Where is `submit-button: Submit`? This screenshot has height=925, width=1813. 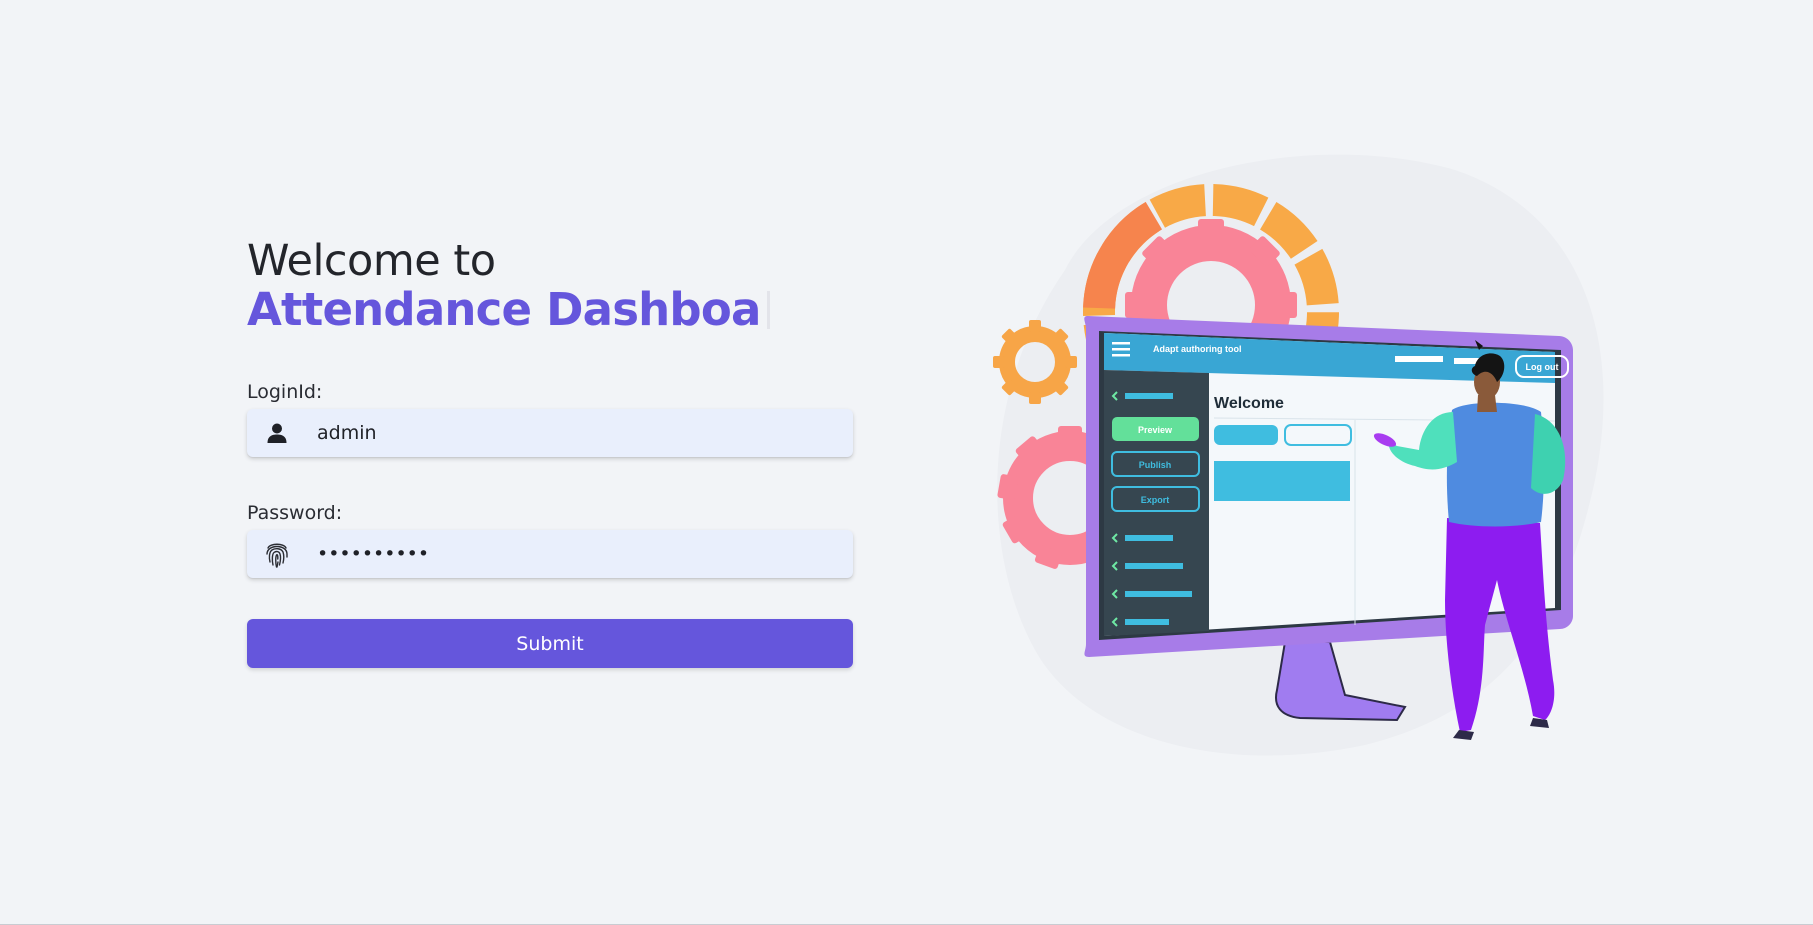
submit-button: Submit is located at coordinates (550, 643).